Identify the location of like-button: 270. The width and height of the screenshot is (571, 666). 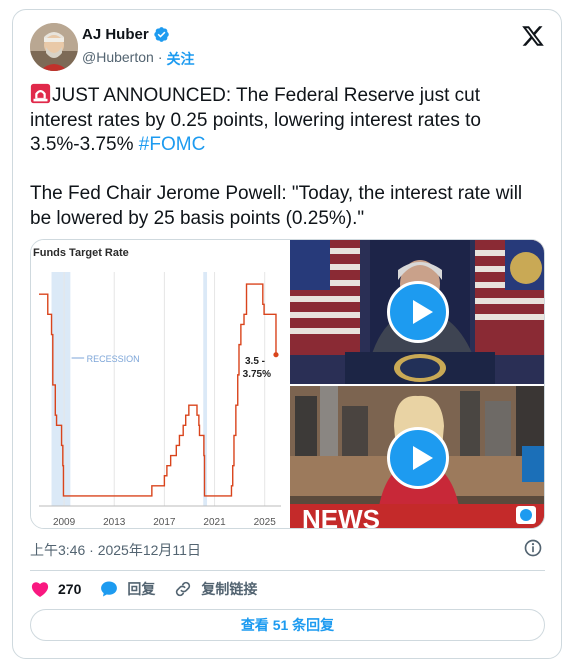
(55, 589).